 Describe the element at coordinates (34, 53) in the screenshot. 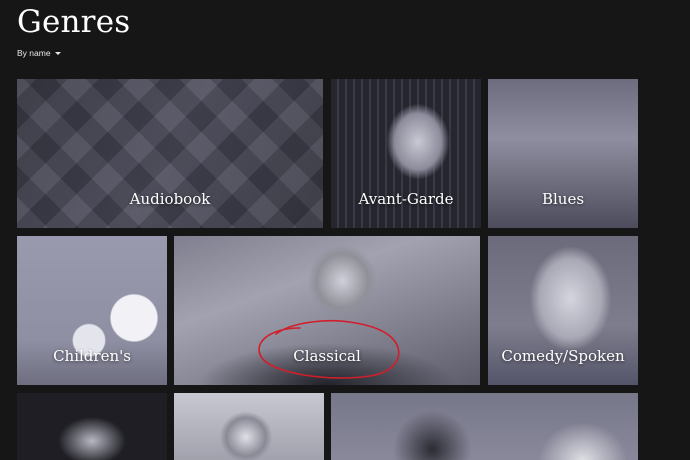

I see `sort-label: By name` at that location.